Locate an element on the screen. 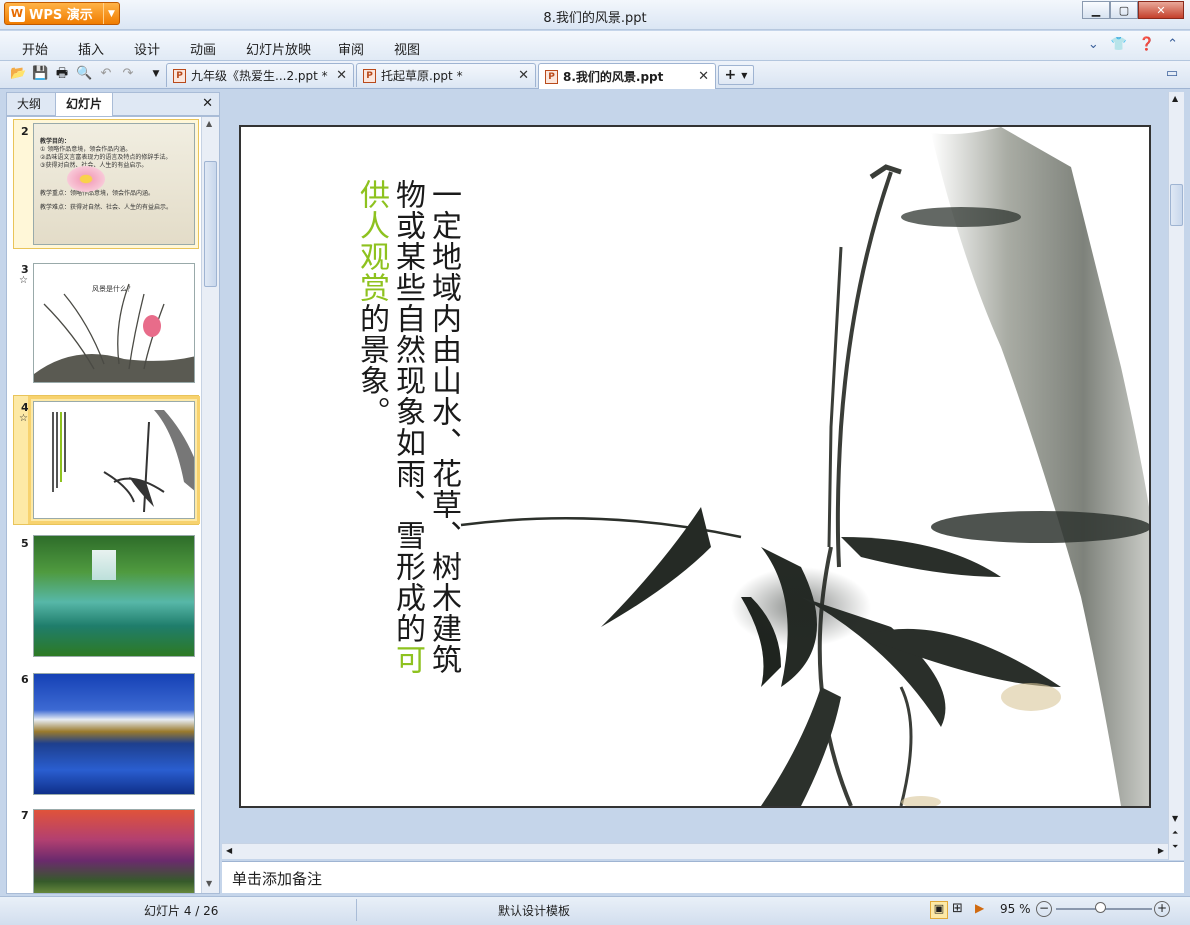 The width and height of the screenshot is (1190, 925). slide-text-column-1: 一定地域内由山水、花草、树木建筑 is located at coordinates (443, 427).